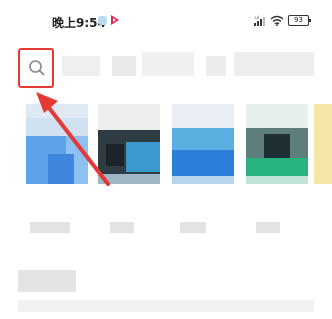 The width and height of the screenshot is (332, 319). I want to click on wifi-icon, so click(277, 20).